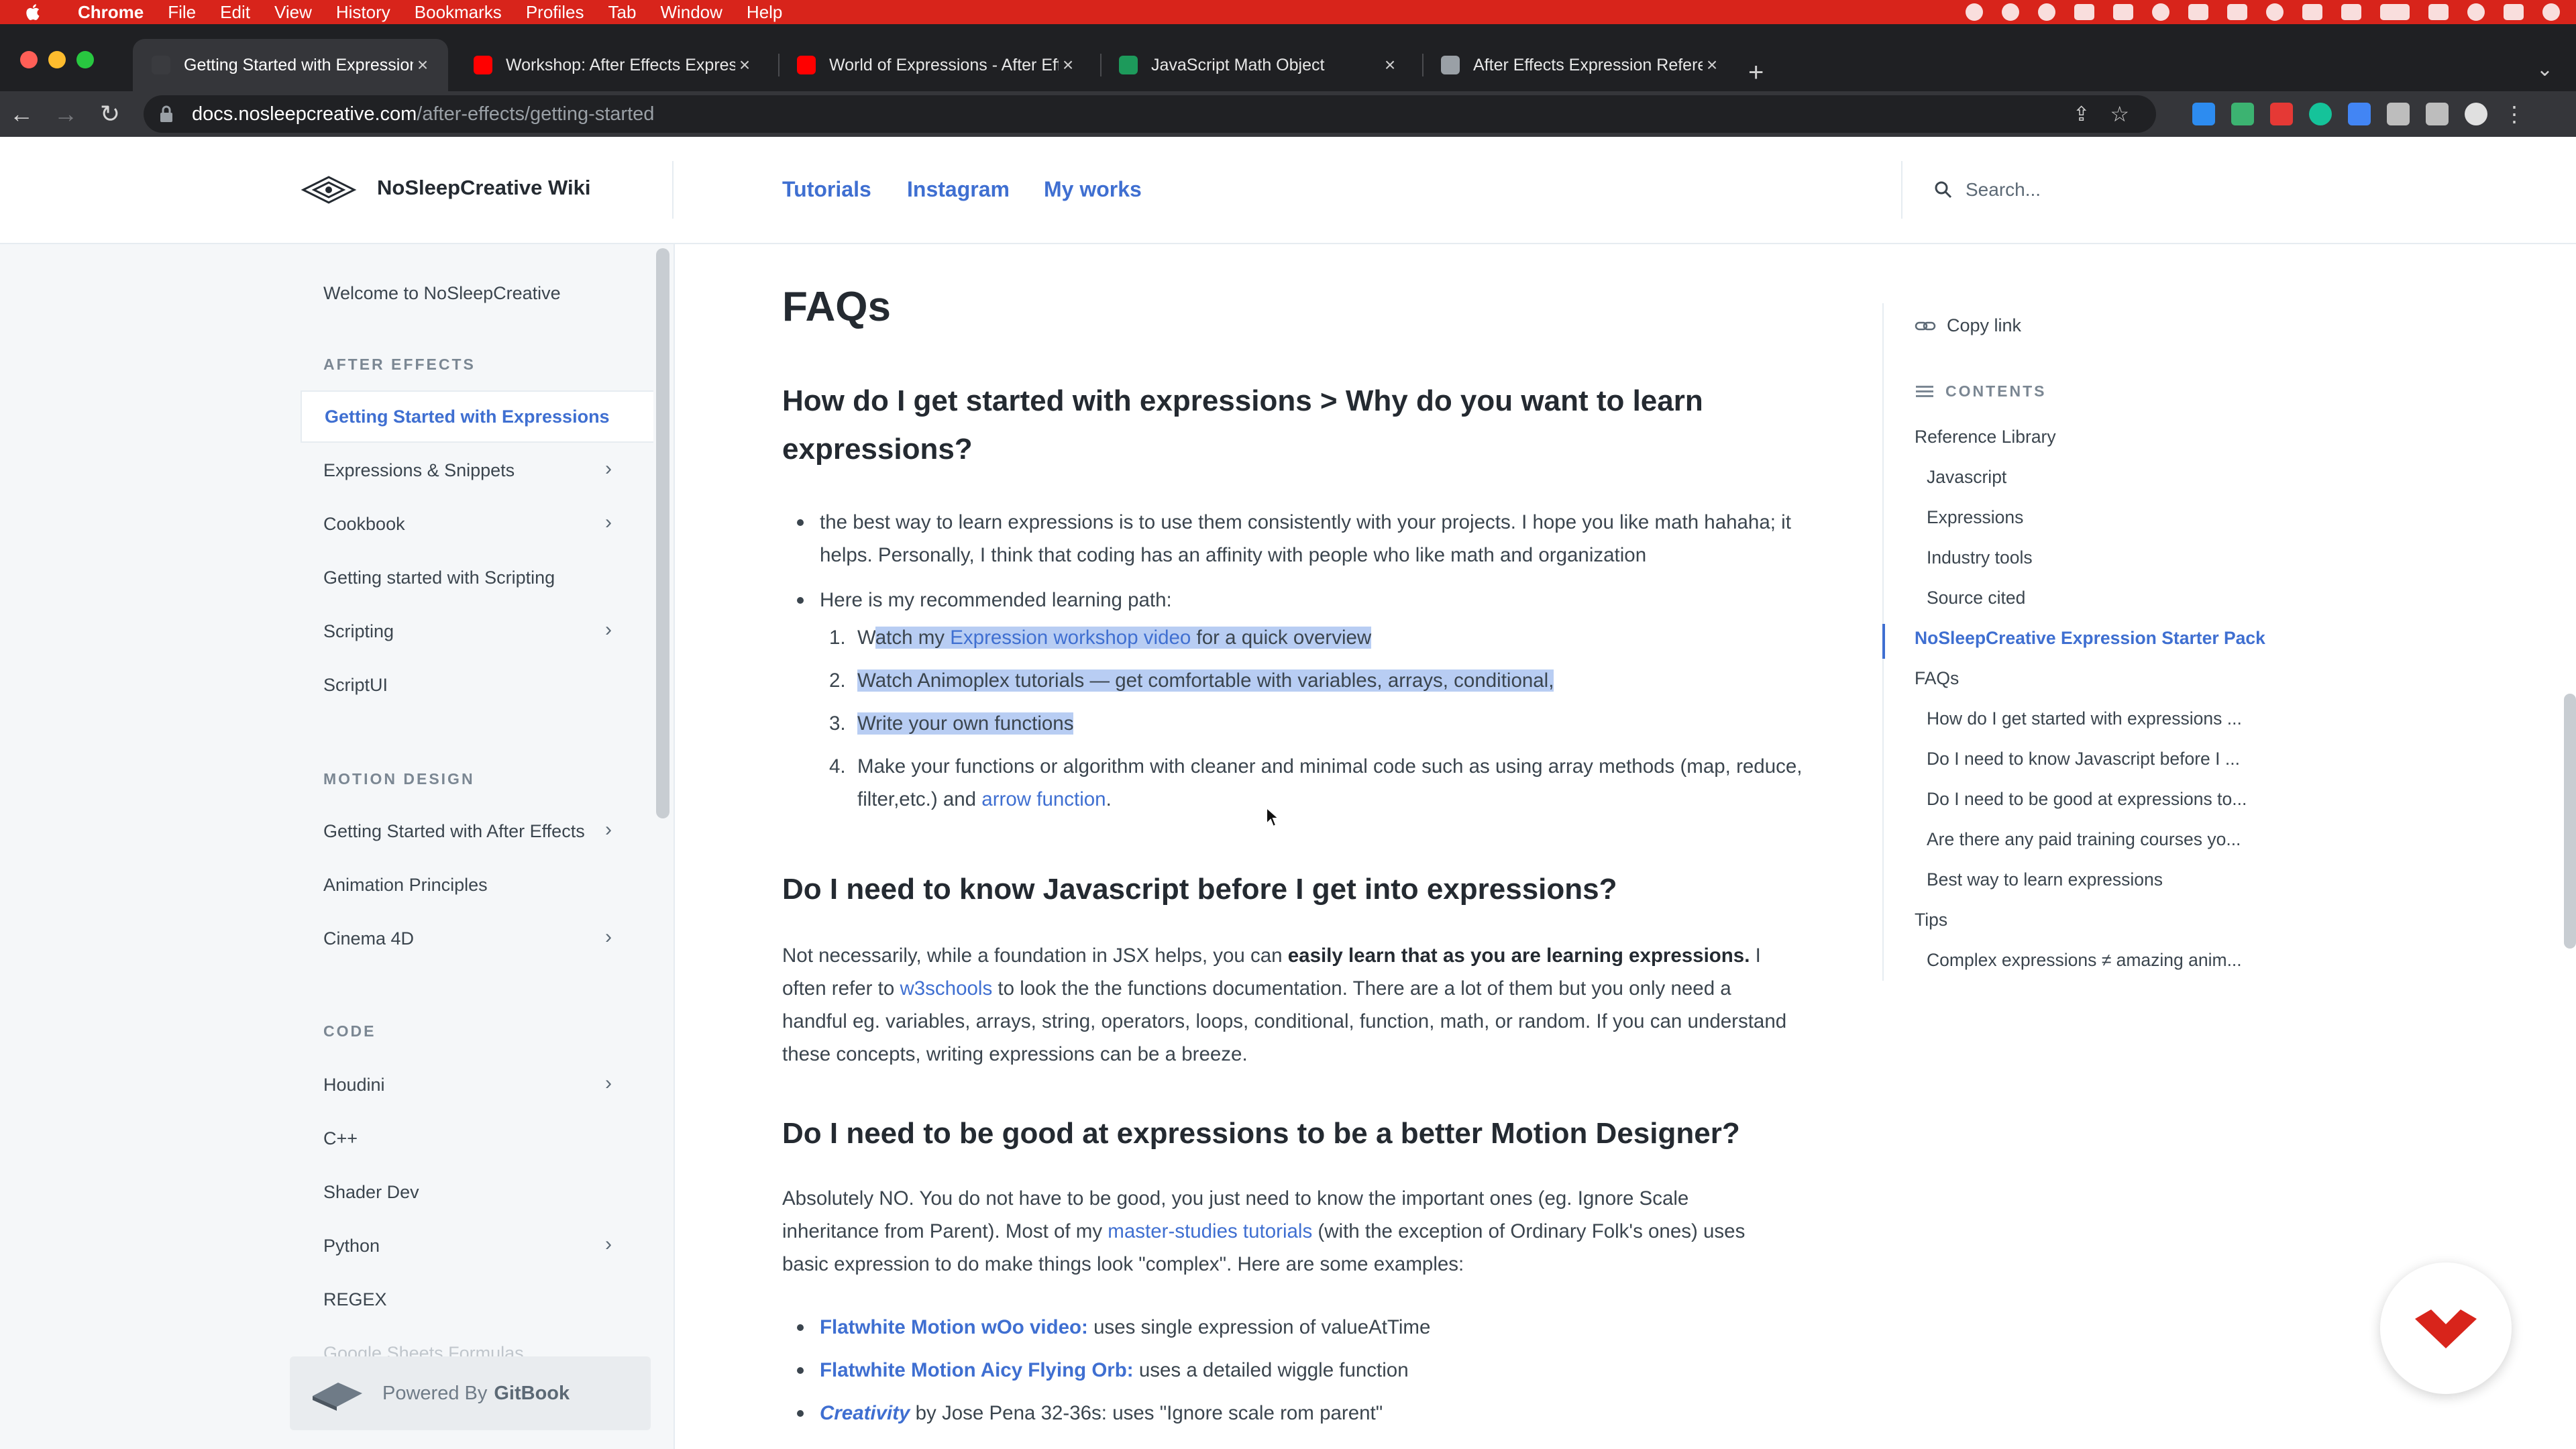 This screenshot has width=2576, height=1449. I want to click on adobe-icon, so click(2084, 12).